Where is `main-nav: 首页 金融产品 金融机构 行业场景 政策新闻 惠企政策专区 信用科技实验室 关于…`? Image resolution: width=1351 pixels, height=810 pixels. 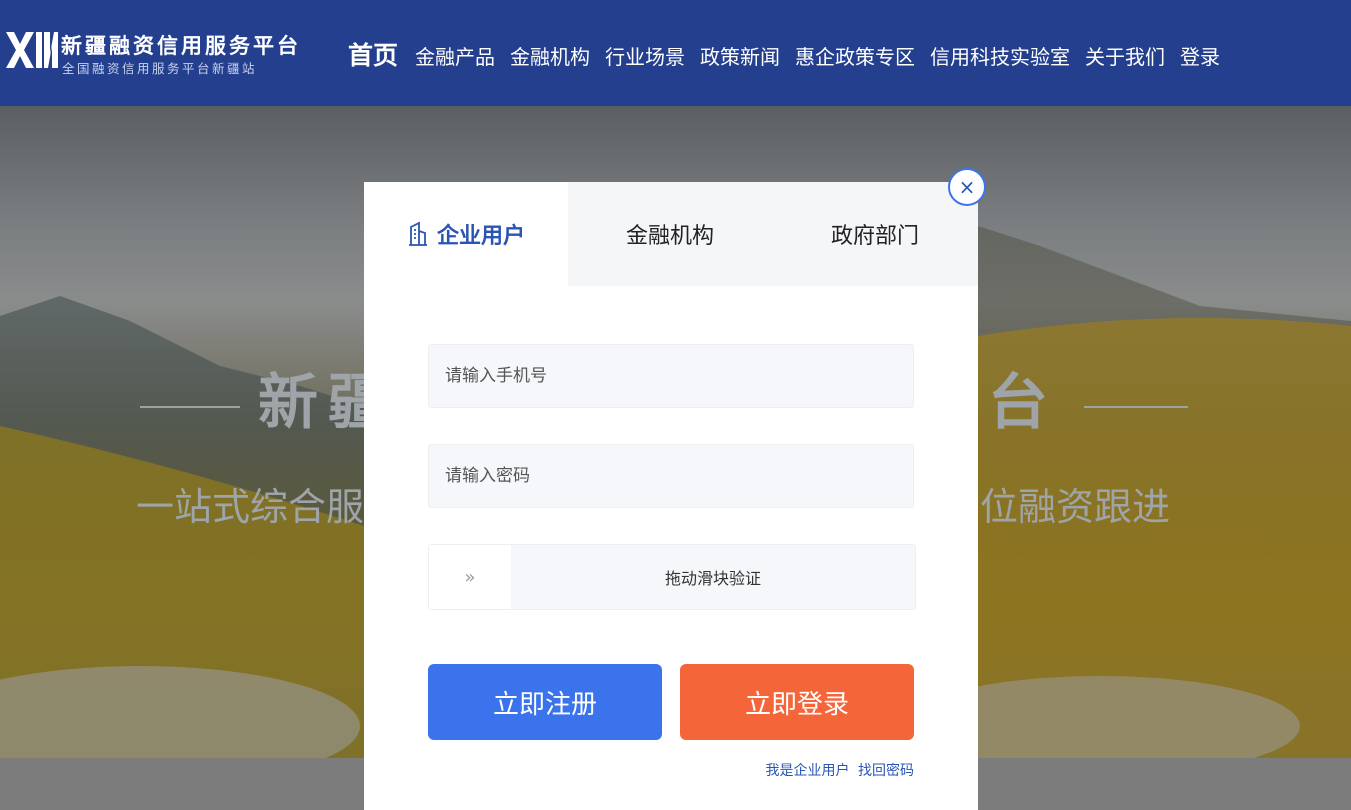 main-nav: 首页 金融产品 金融机构 行业场景 政策新闻 惠企政策专区 信用科技实验室 关于… is located at coordinates (791, 54).